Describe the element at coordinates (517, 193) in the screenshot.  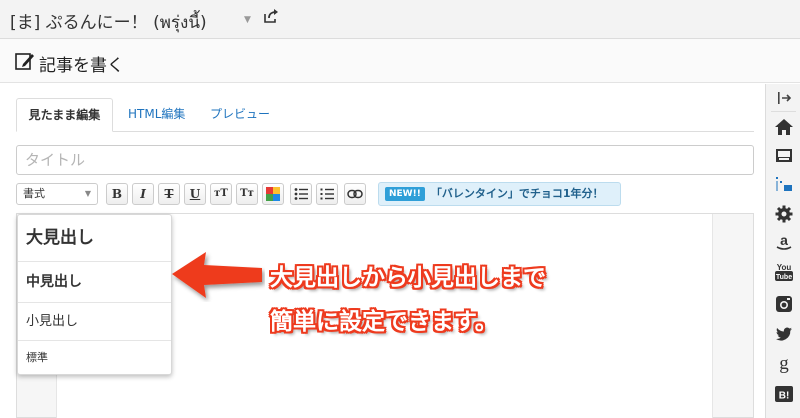
I see `promo-banner-text: 「バレンタイン」でチョコ1年分！` at that location.